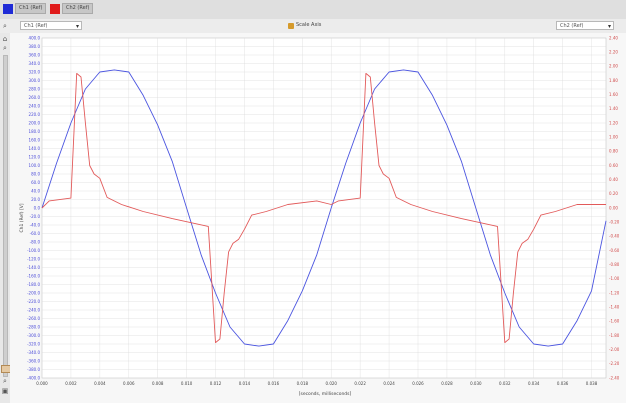 This screenshot has width=626, height=403. What do you see at coordinates (35, 97) in the screenshot?
I see `y-left-tick-label: 260.0` at bounding box center [35, 97].